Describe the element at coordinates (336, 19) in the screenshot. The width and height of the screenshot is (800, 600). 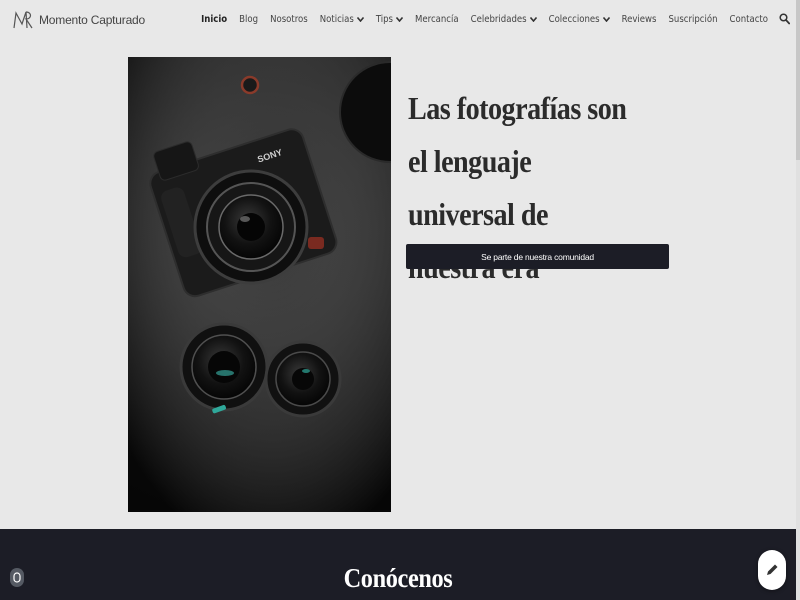
I see `nav-label: Noticias` at that location.